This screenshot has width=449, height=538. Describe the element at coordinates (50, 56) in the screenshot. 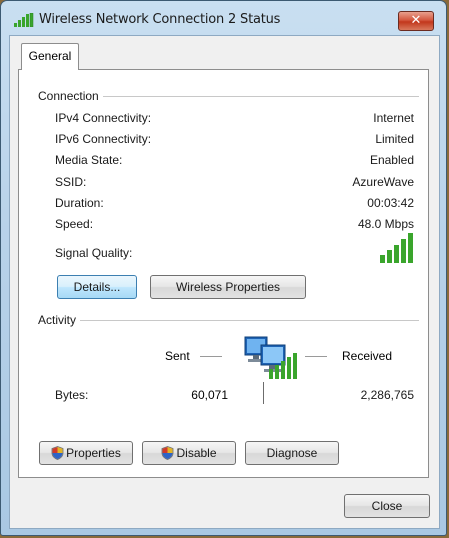

I see `tab-general: General` at that location.